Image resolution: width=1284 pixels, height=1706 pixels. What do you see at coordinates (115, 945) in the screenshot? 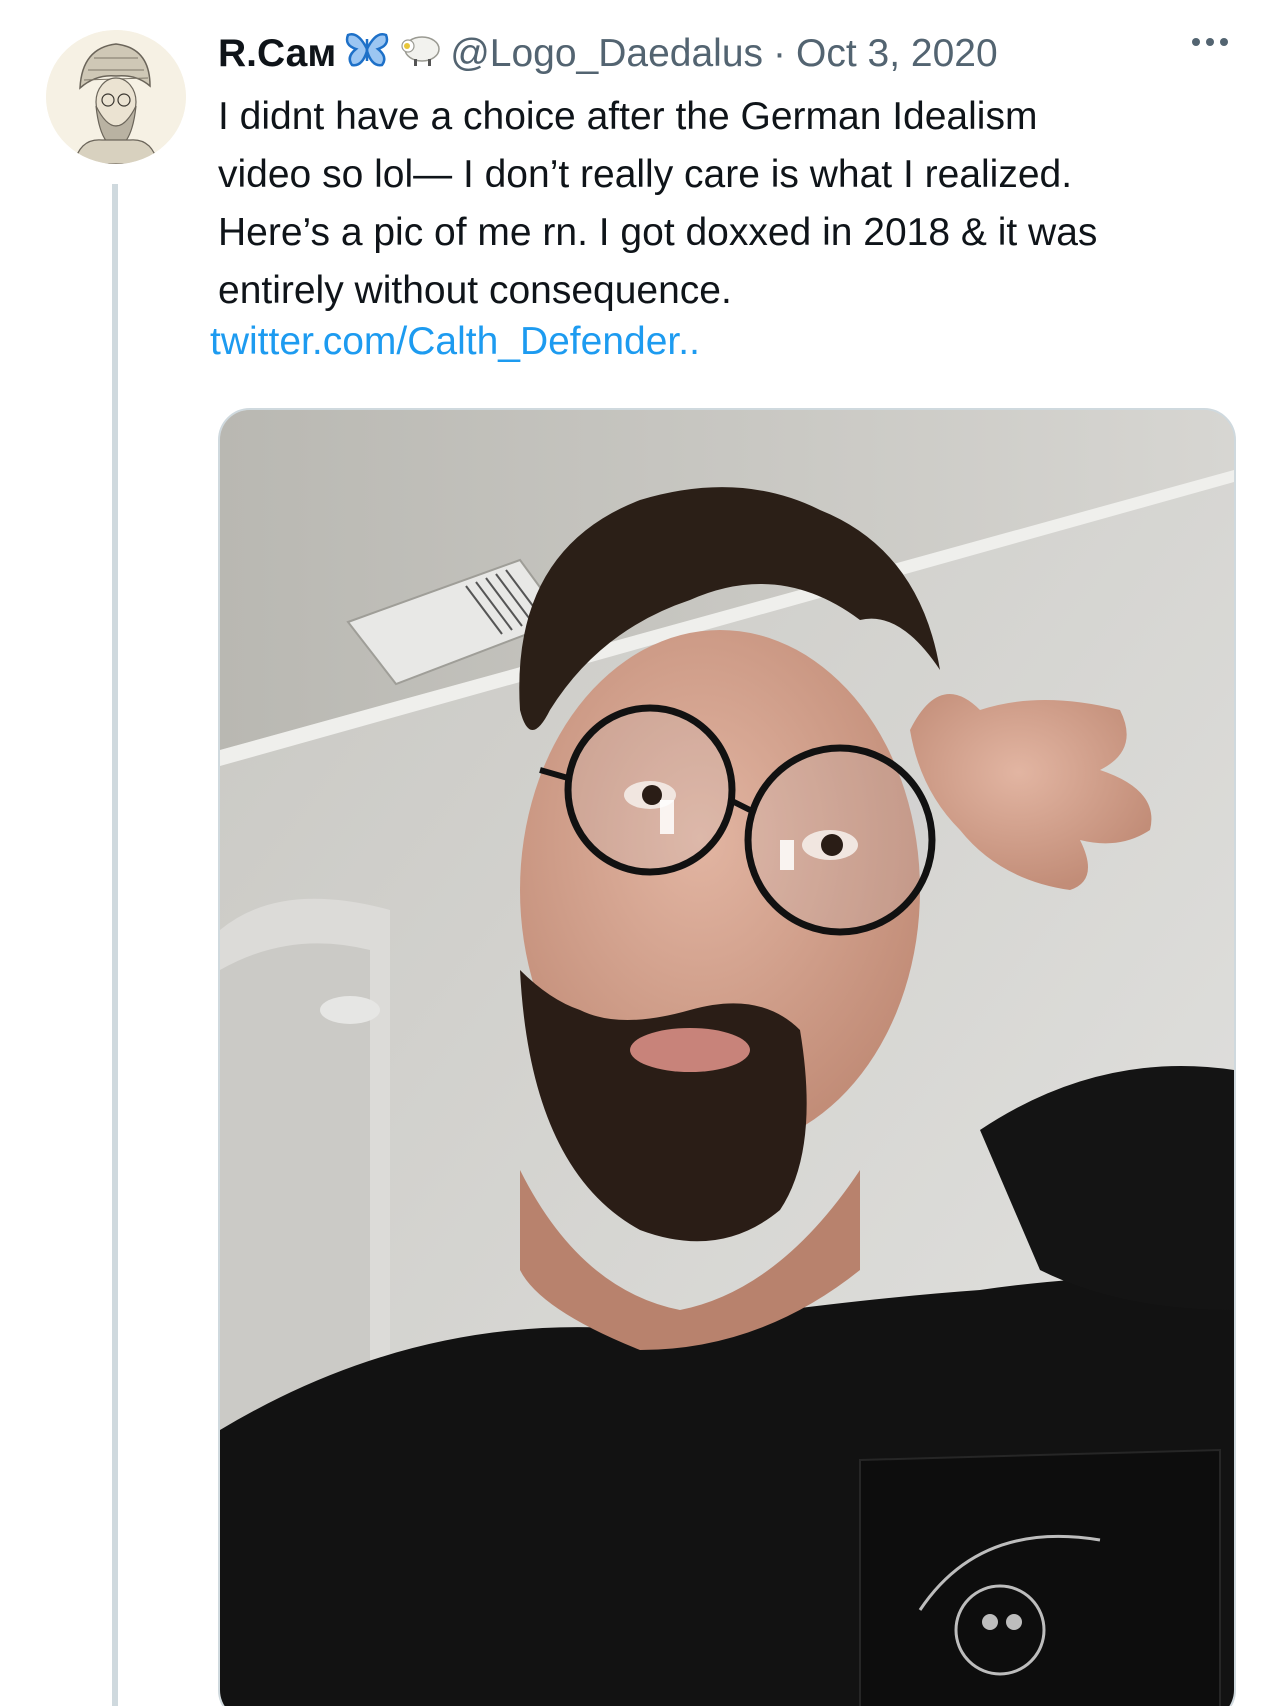
I see `thread-line` at bounding box center [115, 945].